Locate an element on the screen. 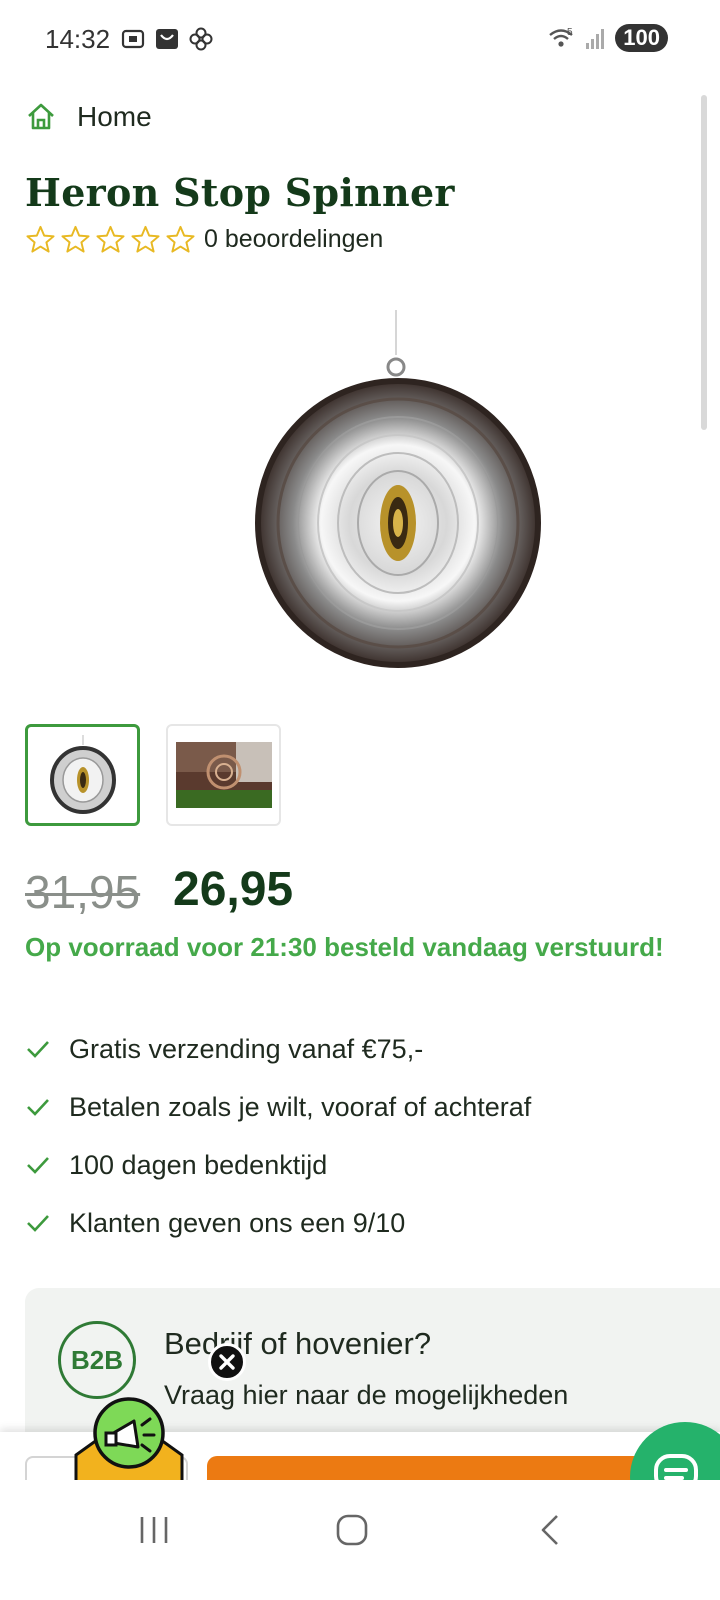 Image resolution: width=720 pixels, height=1600 pixels. promo-megaphone-icon is located at coordinates (129, 1440).